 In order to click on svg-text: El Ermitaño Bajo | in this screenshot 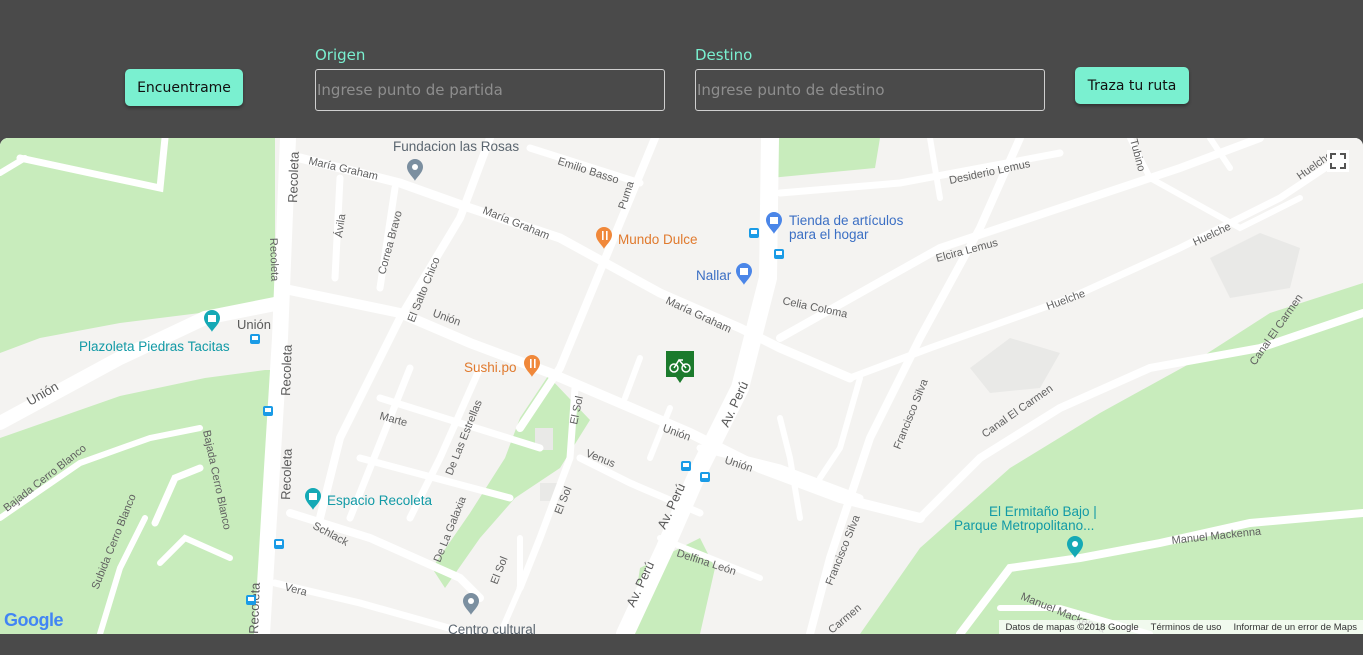, I will do `click(1043, 511)`.